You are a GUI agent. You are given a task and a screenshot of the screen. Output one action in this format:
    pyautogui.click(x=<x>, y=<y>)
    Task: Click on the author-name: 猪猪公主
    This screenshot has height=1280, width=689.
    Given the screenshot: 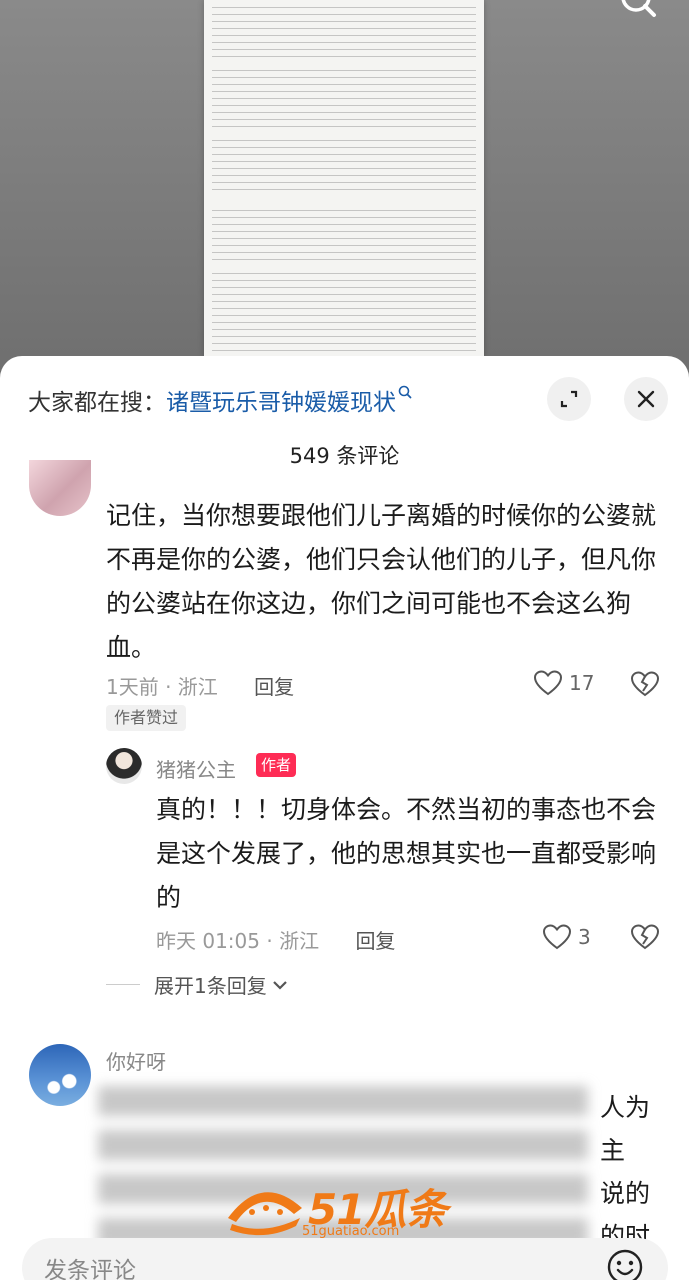 What is the action you would take?
    pyautogui.click(x=196, y=768)
    